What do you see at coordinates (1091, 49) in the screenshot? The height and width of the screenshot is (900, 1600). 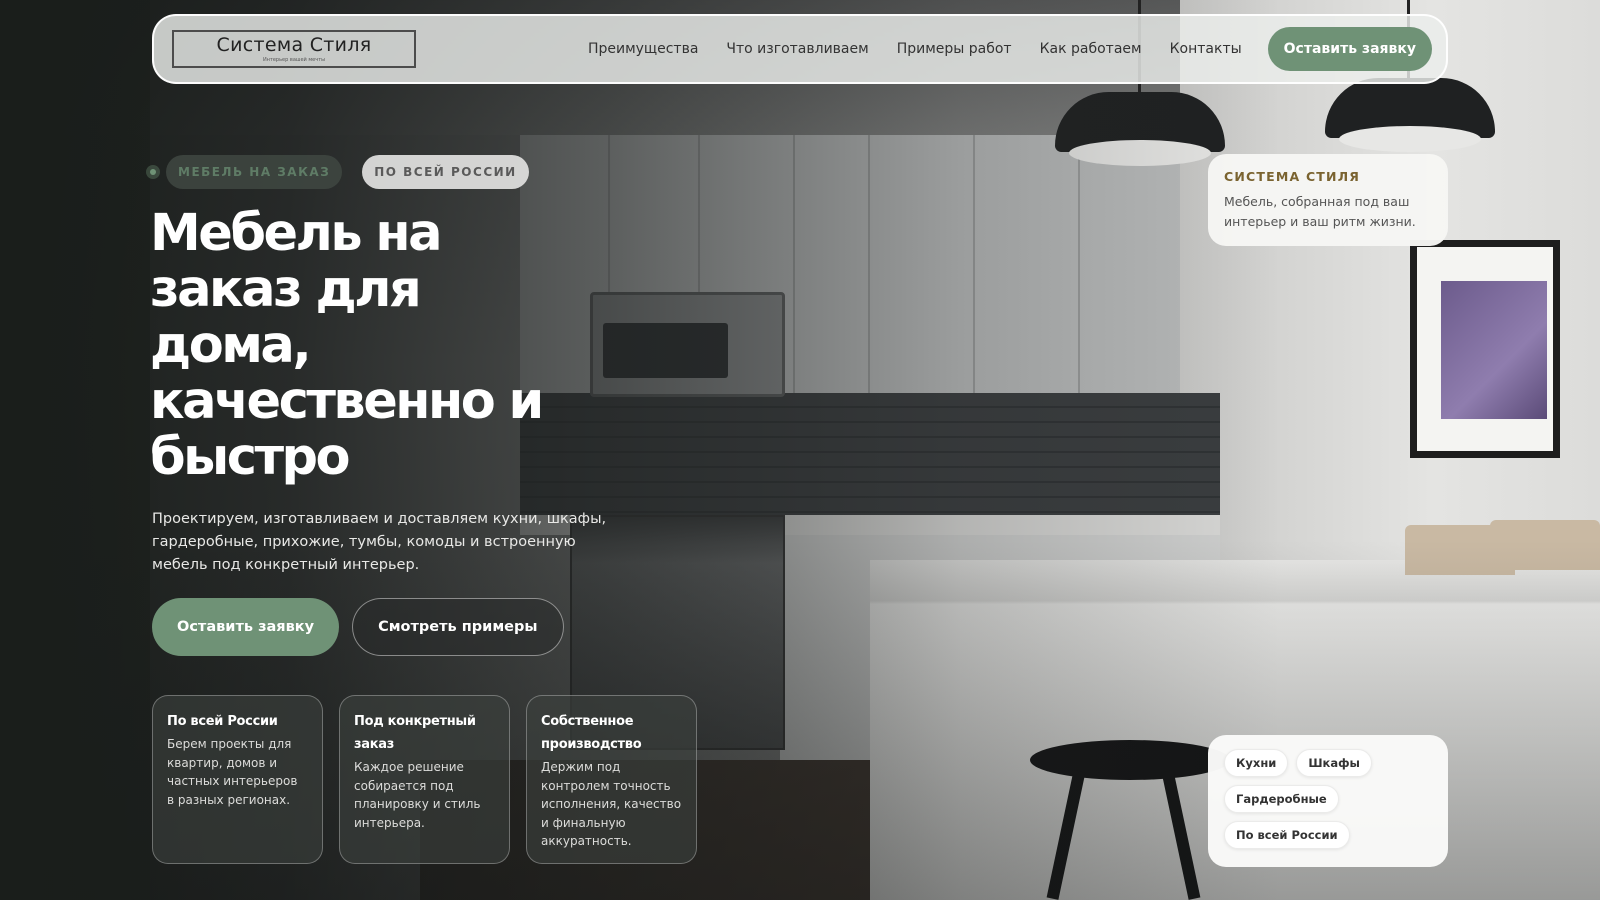 I see `nav-link-process: Как работаем` at bounding box center [1091, 49].